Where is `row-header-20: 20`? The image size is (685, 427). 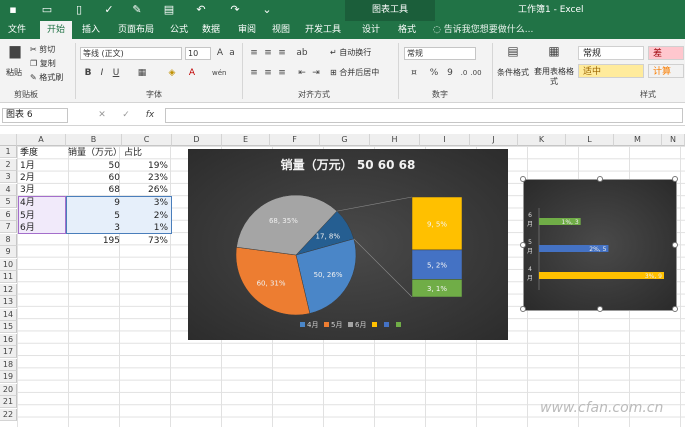 row-header-20: 20 is located at coordinates (8, 389).